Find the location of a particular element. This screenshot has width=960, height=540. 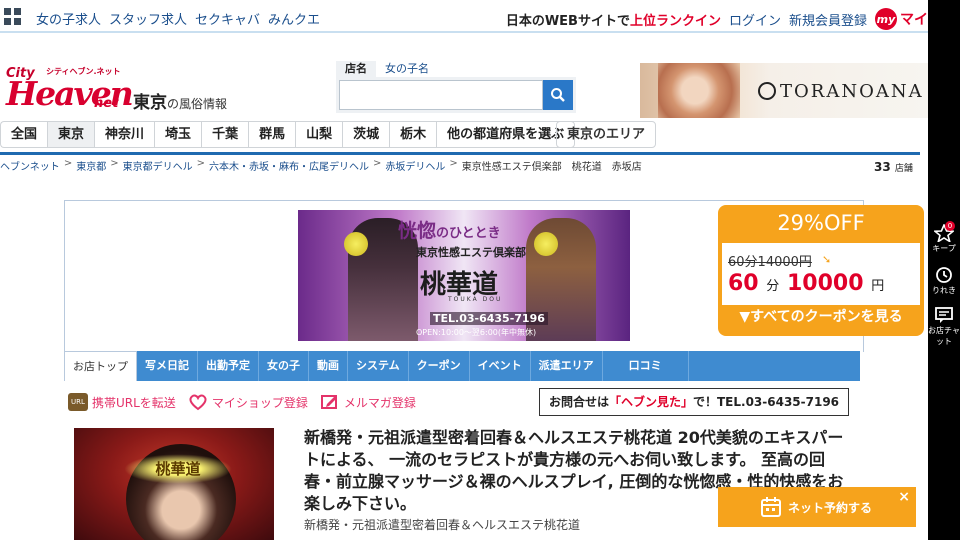

tab-photo-diary: 写メ日記 is located at coordinates (167, 366).